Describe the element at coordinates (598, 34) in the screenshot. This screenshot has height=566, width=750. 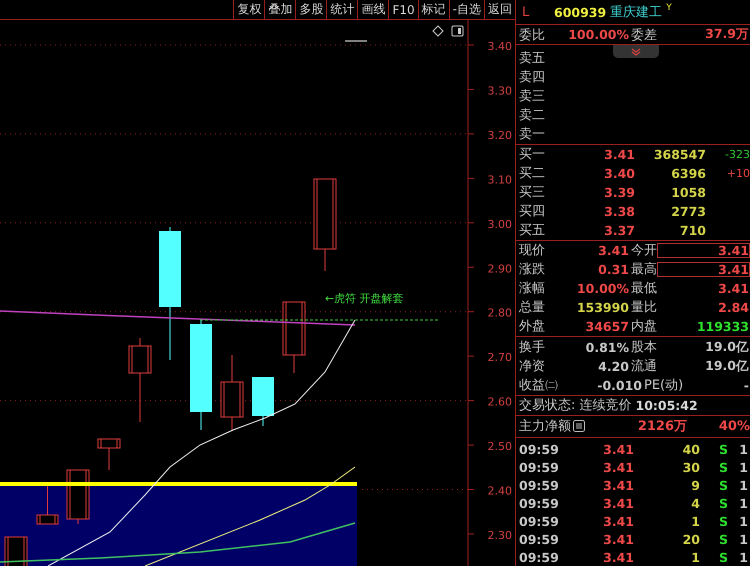
I see `field-value: 100.00%` at that location.